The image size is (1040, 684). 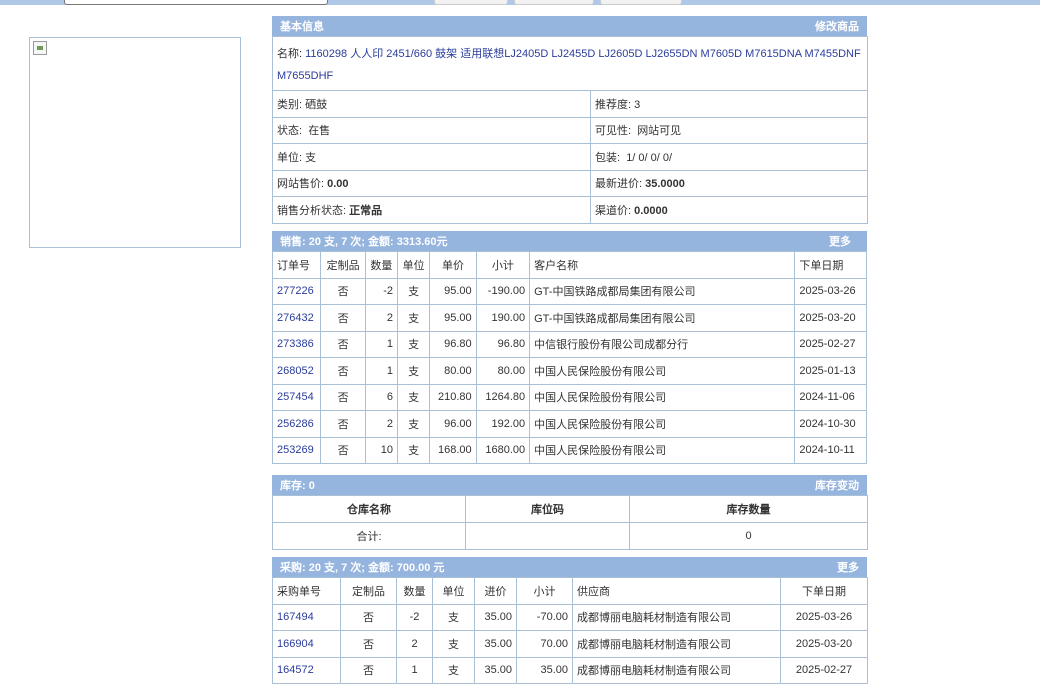 What do you see at coordinates (453, 371) in the screenshot?
I see `price-cell: 80.00` at bounding box center [453, 371].